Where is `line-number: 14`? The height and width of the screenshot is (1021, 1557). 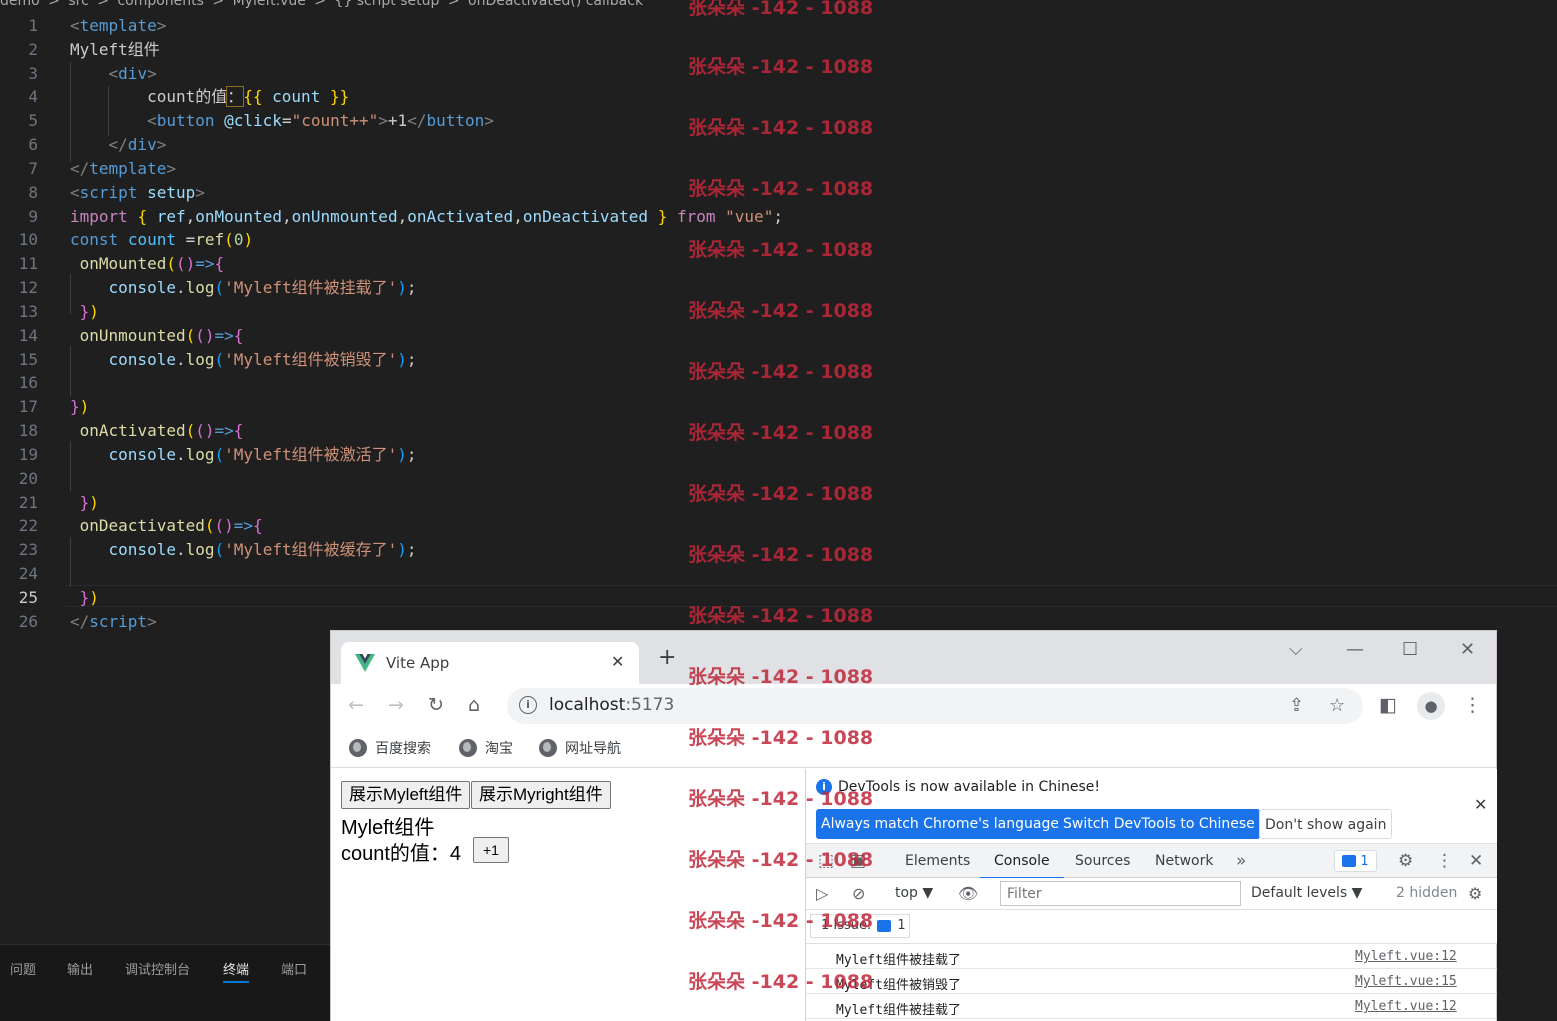 line-number: 14 is located at coordinates (28, 335).